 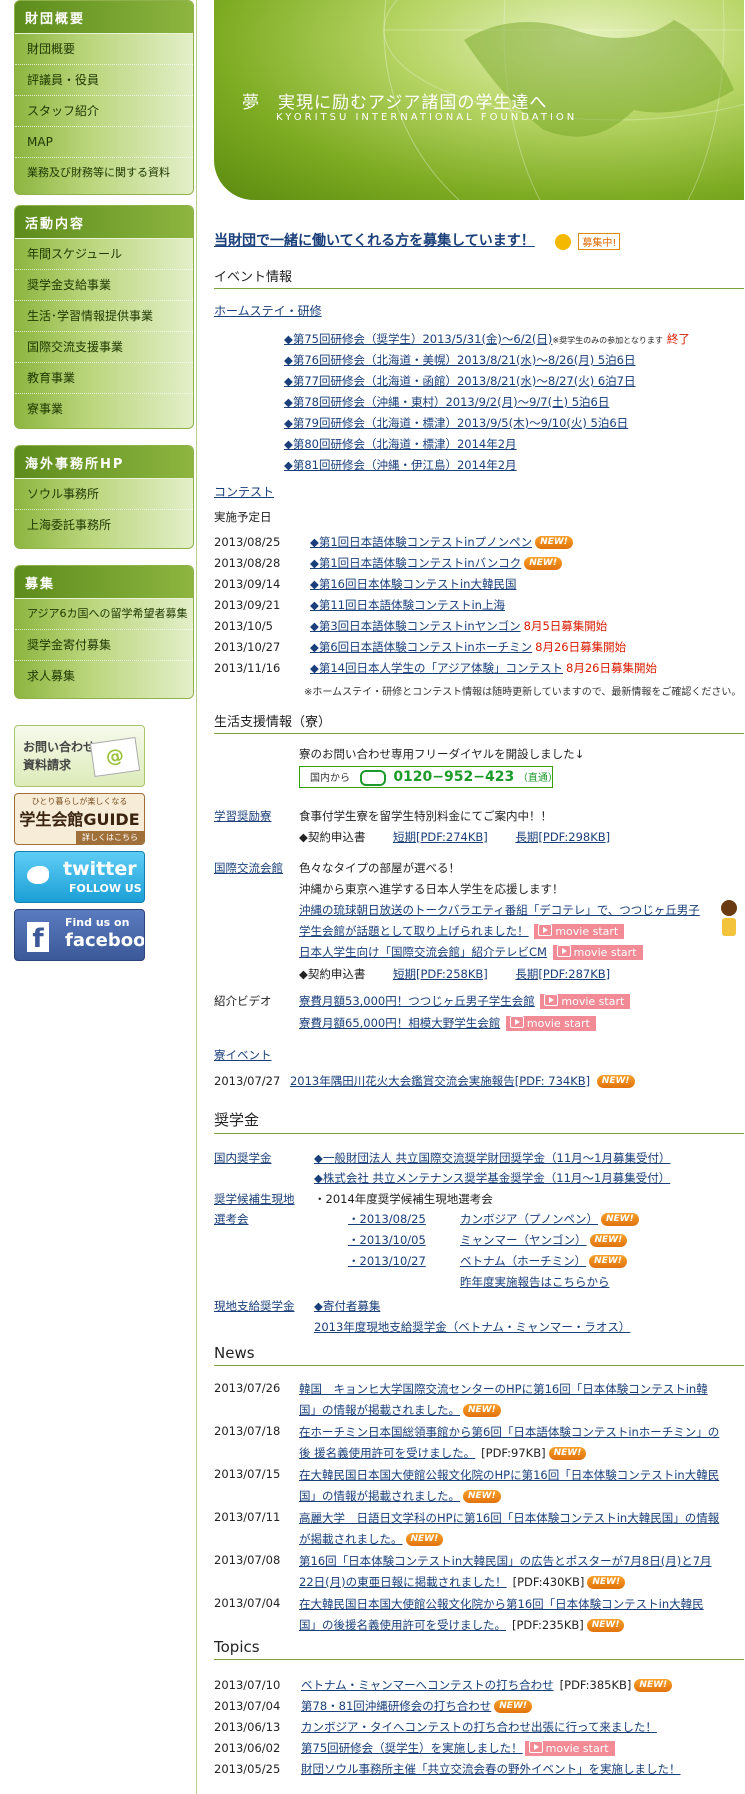 What do you see at coordinates (535, 1282) in the screenshot?
I see `last-year-link: 昨年度実施報告はこちらから` at bounding box center [535, 1282].